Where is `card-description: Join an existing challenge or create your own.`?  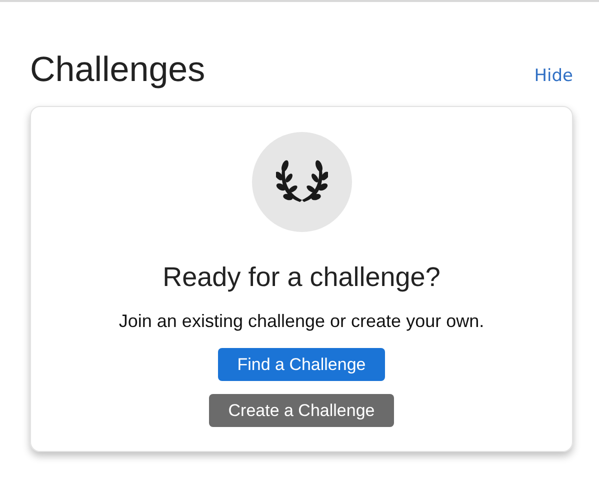 card-description: Join an existing challenge or create your own. is located at coordinates (301, 321).